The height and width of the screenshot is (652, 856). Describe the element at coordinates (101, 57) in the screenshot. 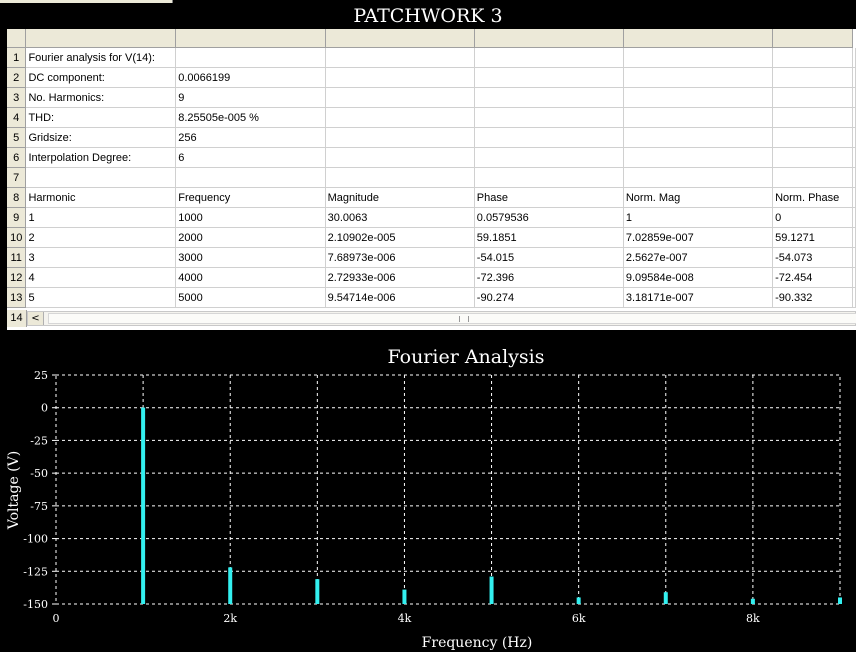

I see `table-cell: Fourier analysis for V(14):` at that location.